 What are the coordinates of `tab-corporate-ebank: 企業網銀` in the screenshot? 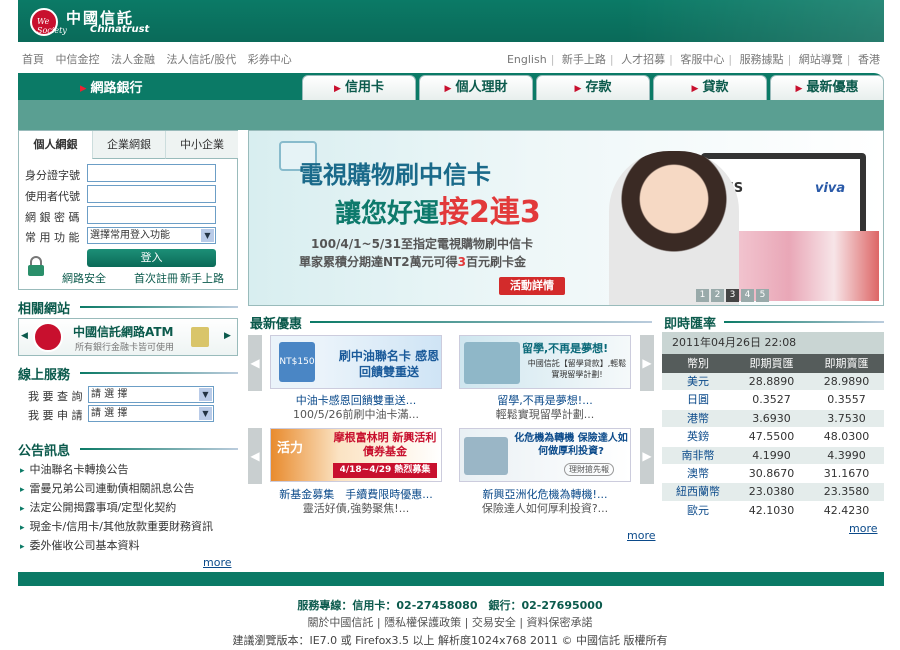 It's located at (128, 145).